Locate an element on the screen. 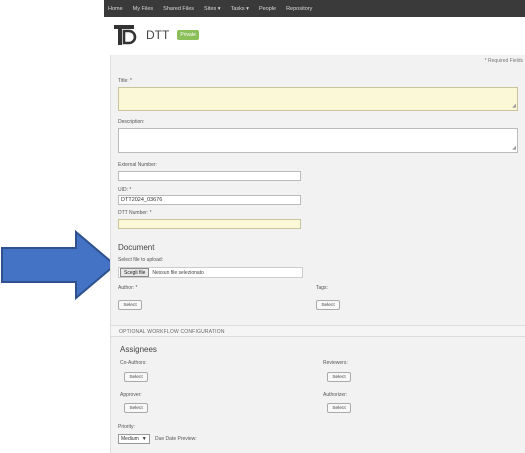  description-field: ◢ is located at coordinates (318, 140).